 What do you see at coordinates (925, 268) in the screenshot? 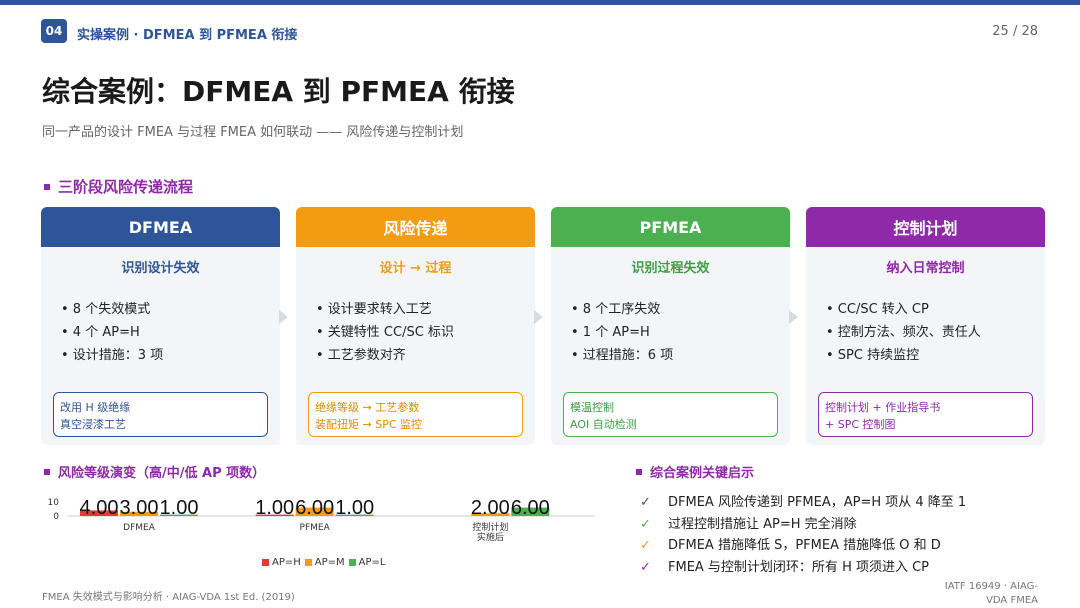
I see `card-subtitle: 纳入日常控制` at bounding box center [925, 268].